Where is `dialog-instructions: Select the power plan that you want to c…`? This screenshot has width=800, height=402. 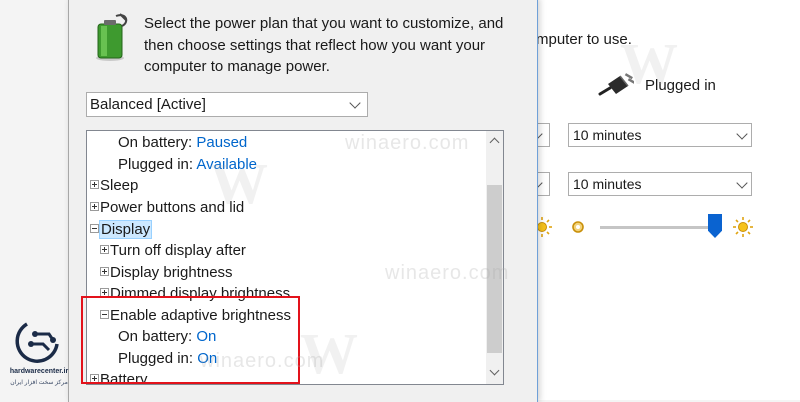
dialog-instructions: Select the power plan that you want to c… is located at coordinates (324, 45).